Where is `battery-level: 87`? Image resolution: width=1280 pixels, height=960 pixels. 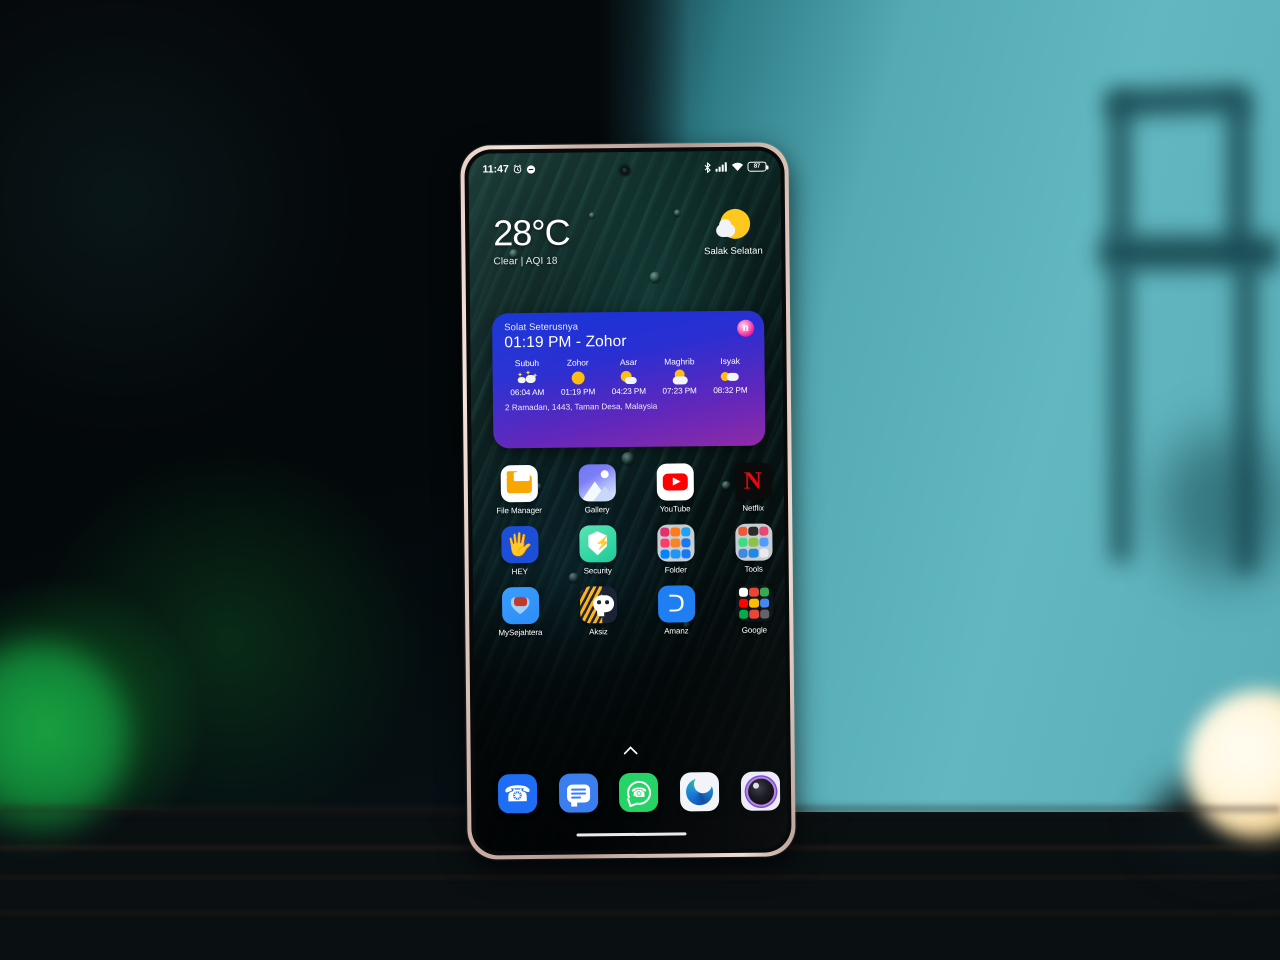 battery-level: 87 is located at coordinates (757, 166).